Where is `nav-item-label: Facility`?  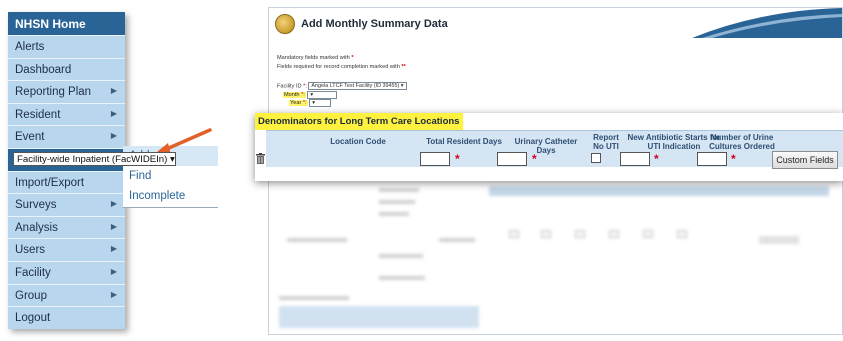 nav-item-label: Facility is located at coordinates (33, 272).